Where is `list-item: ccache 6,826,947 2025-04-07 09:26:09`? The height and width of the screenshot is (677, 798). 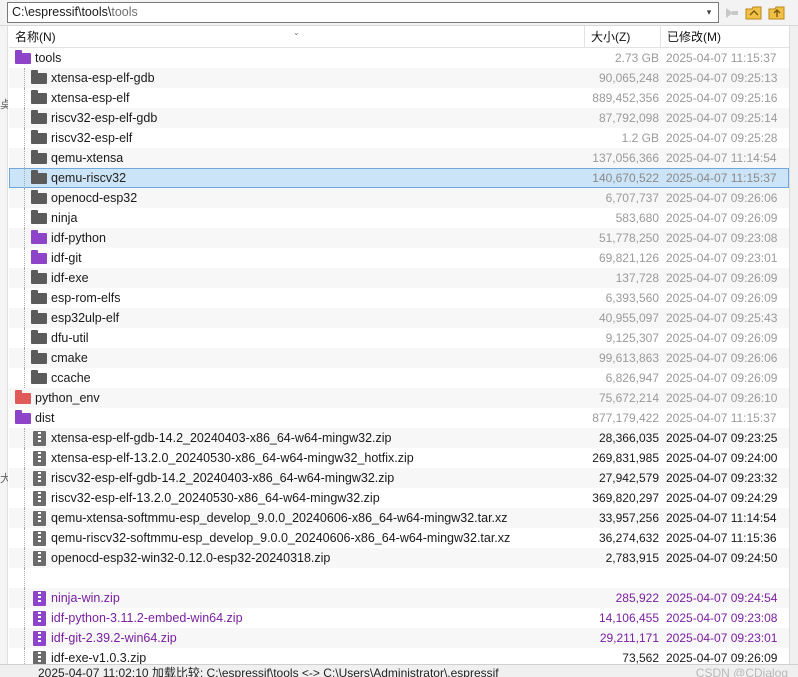
list-item: ccache 6,826,947 2025-04-07 09:26:09 is located at coordinates (399, 378).